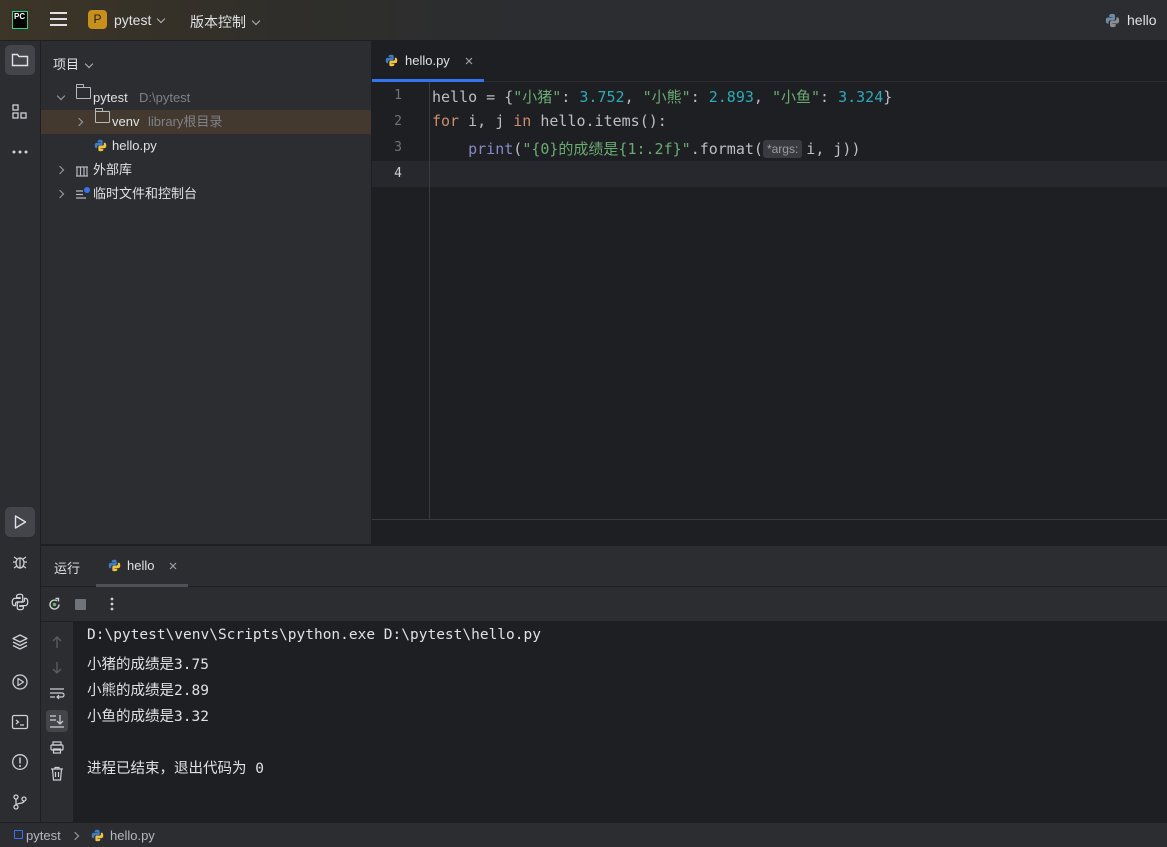 The image size is (1167, 847). Describe the element at coordinates (66, 64) in the screenshot. I see `project-panel-title: 项目` at that location.